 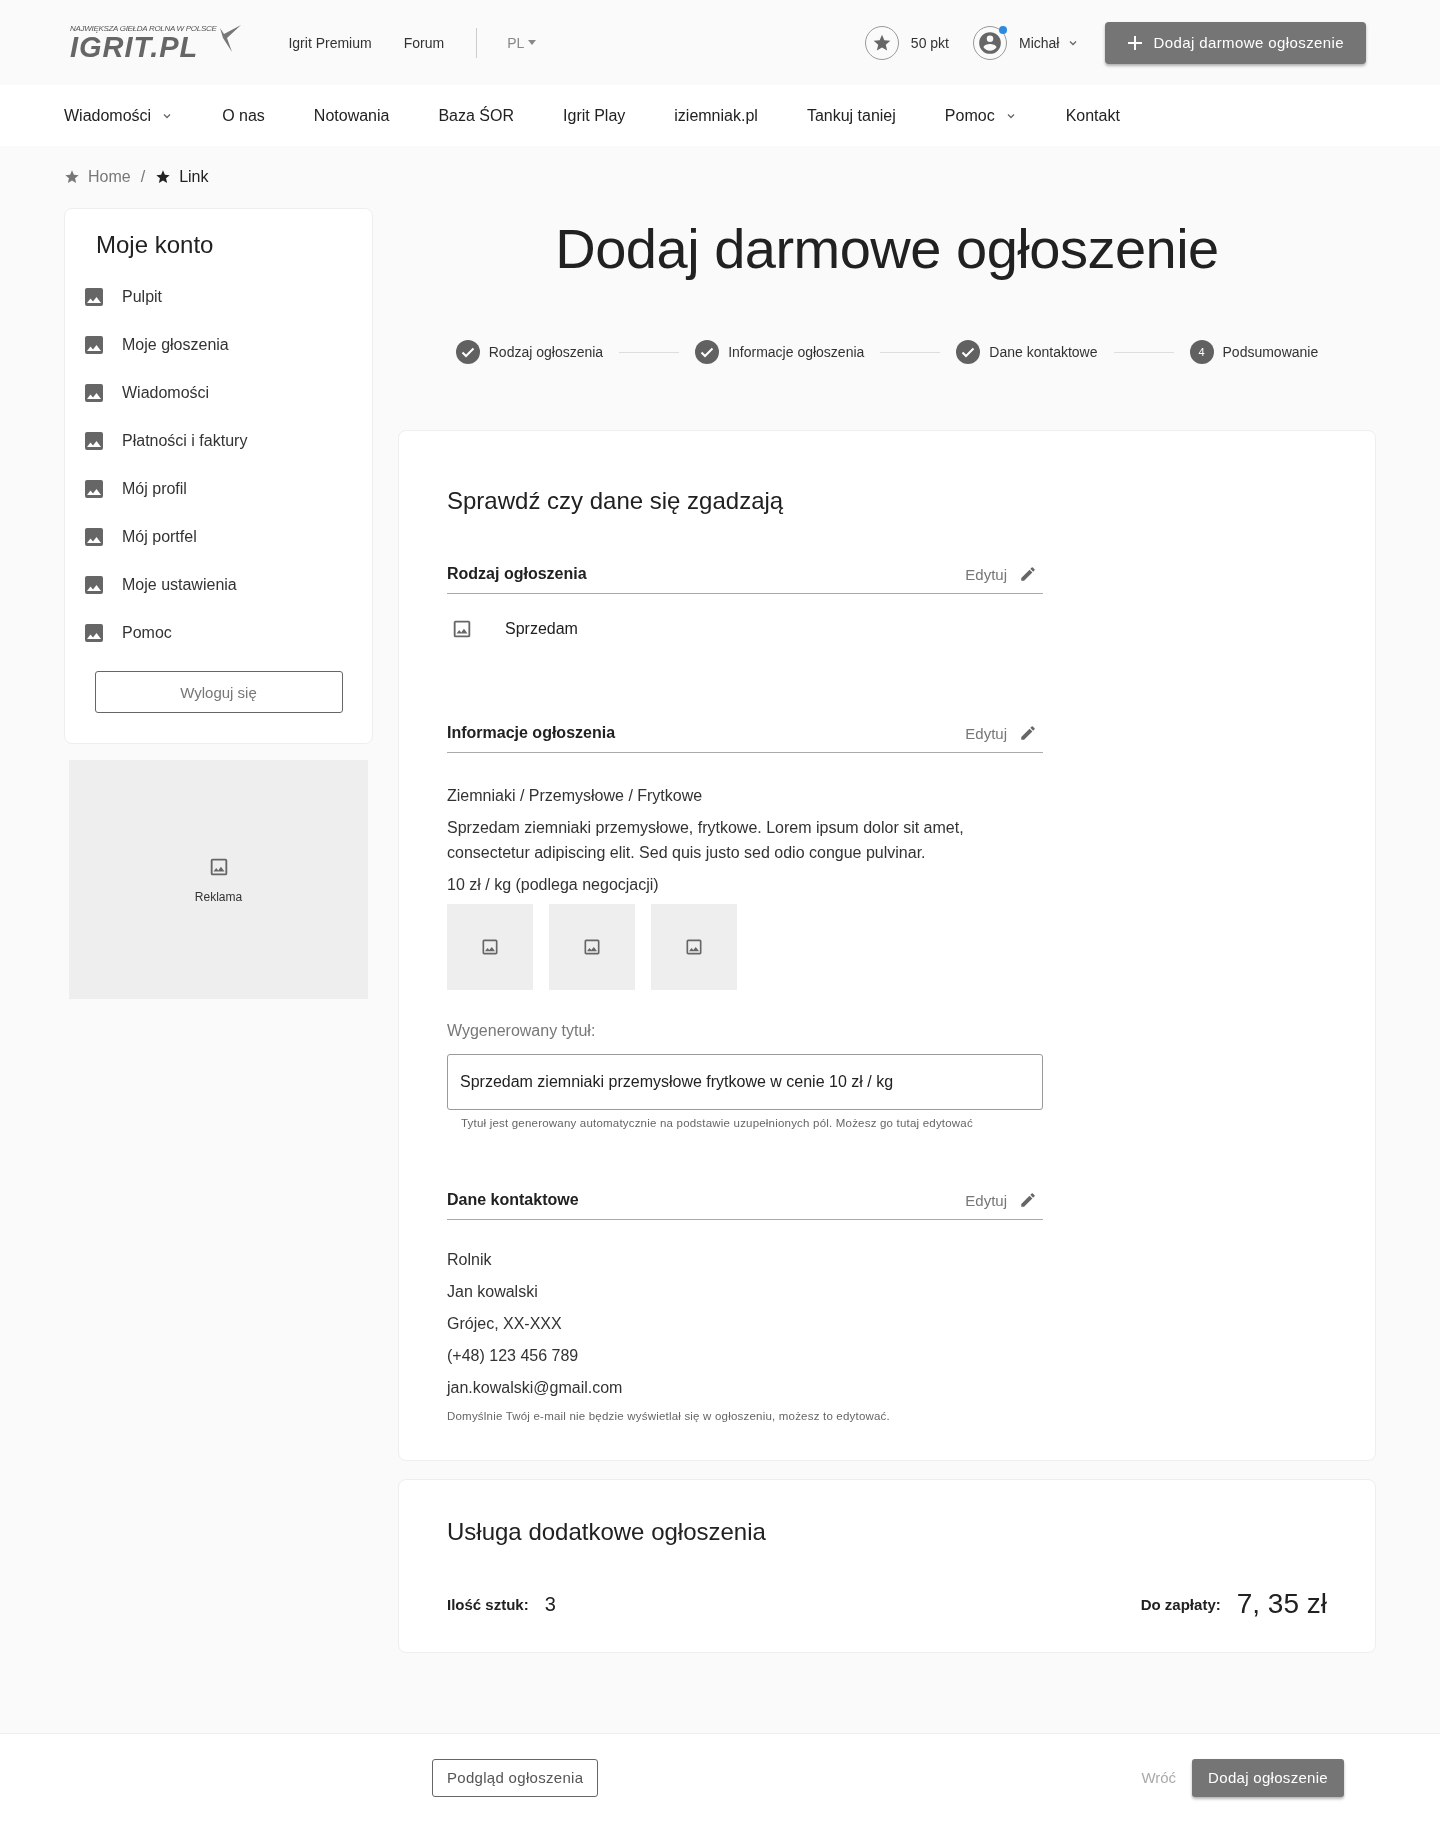 What do you see at coordinates (541, 629) in the screenshot?
I see `listing-type: Sprzedam` at bounding box center [541, 629].